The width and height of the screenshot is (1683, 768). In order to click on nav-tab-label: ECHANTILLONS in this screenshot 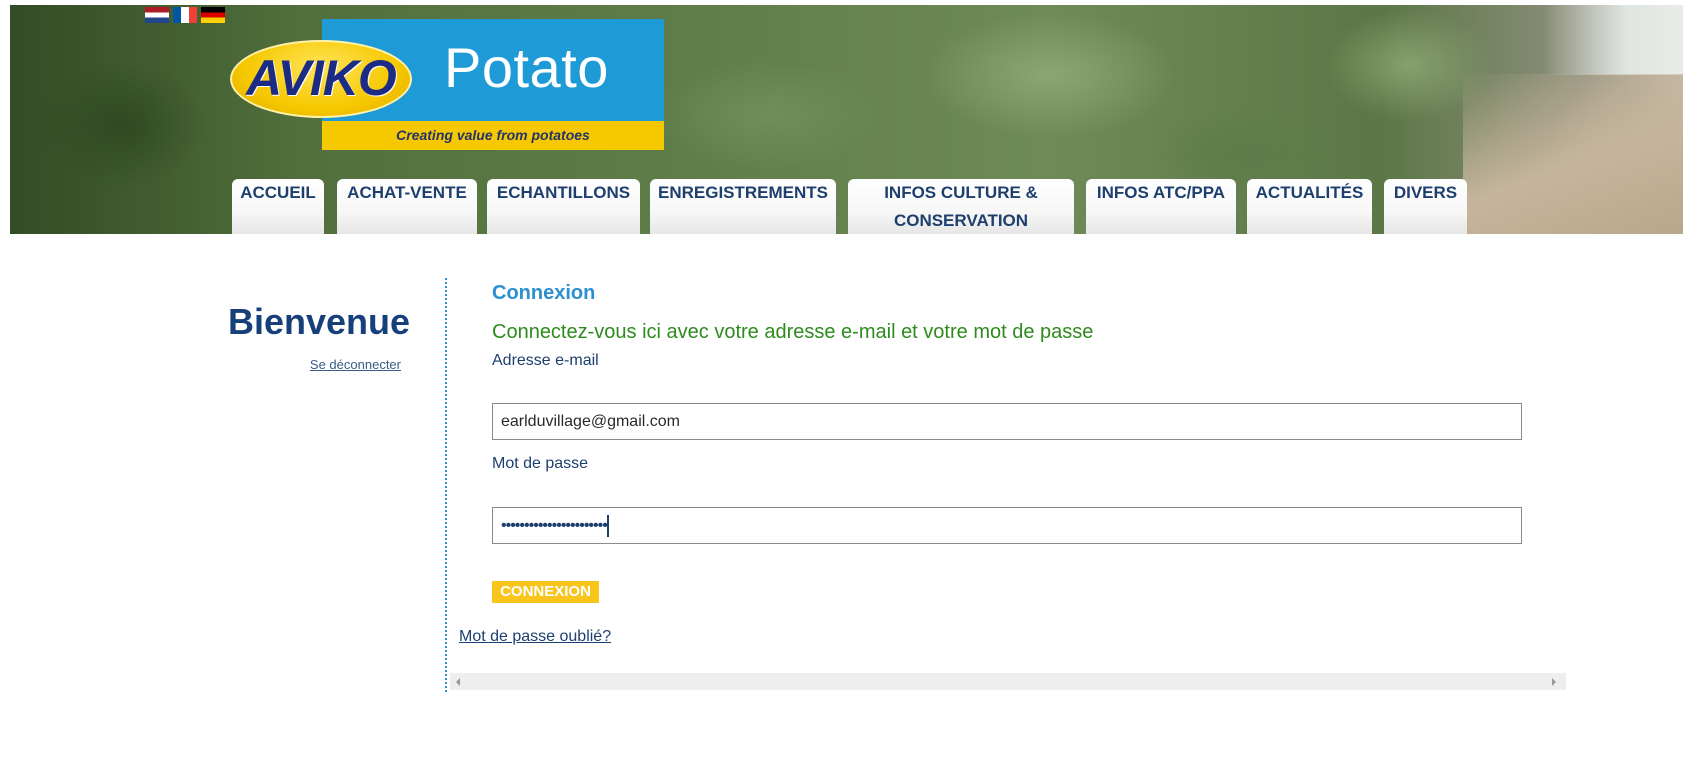, I will do `click(563, 192)`.